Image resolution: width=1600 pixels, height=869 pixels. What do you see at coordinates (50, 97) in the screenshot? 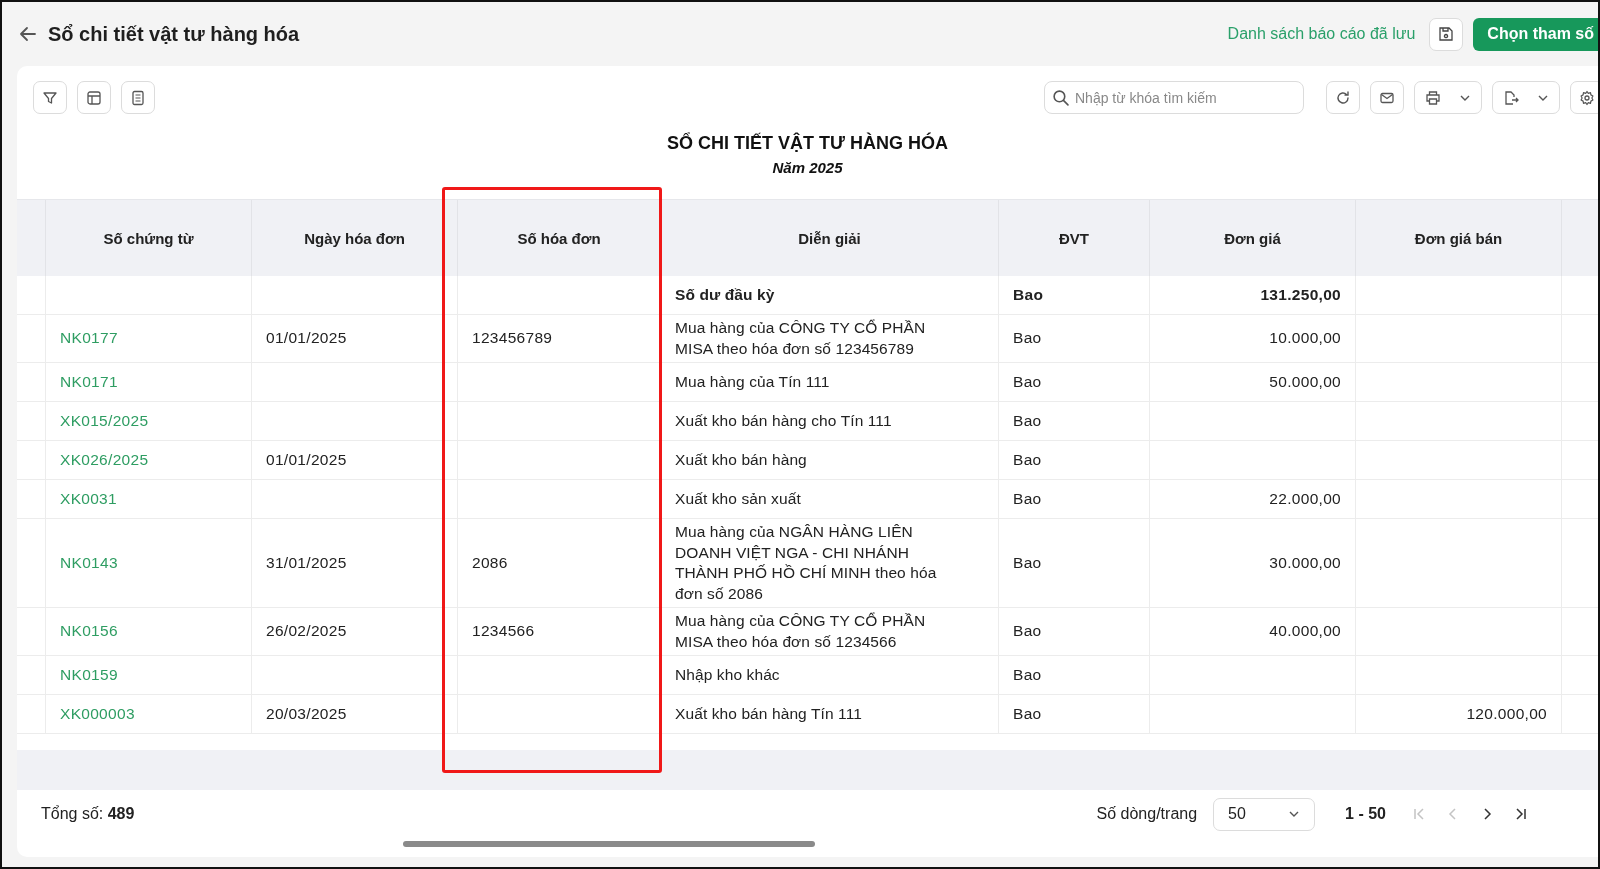
I see `filter-icon` at bounding box center [50, 97].